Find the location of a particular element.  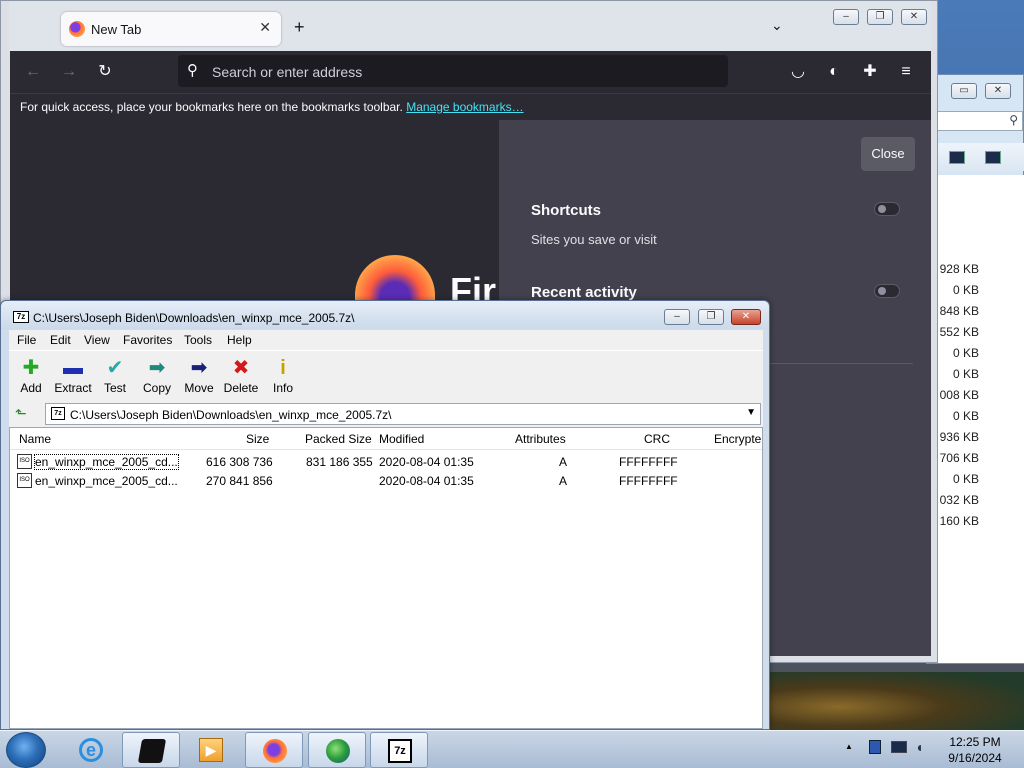

sevenzip-minimize-button: – is located at coordinates (677, 317).